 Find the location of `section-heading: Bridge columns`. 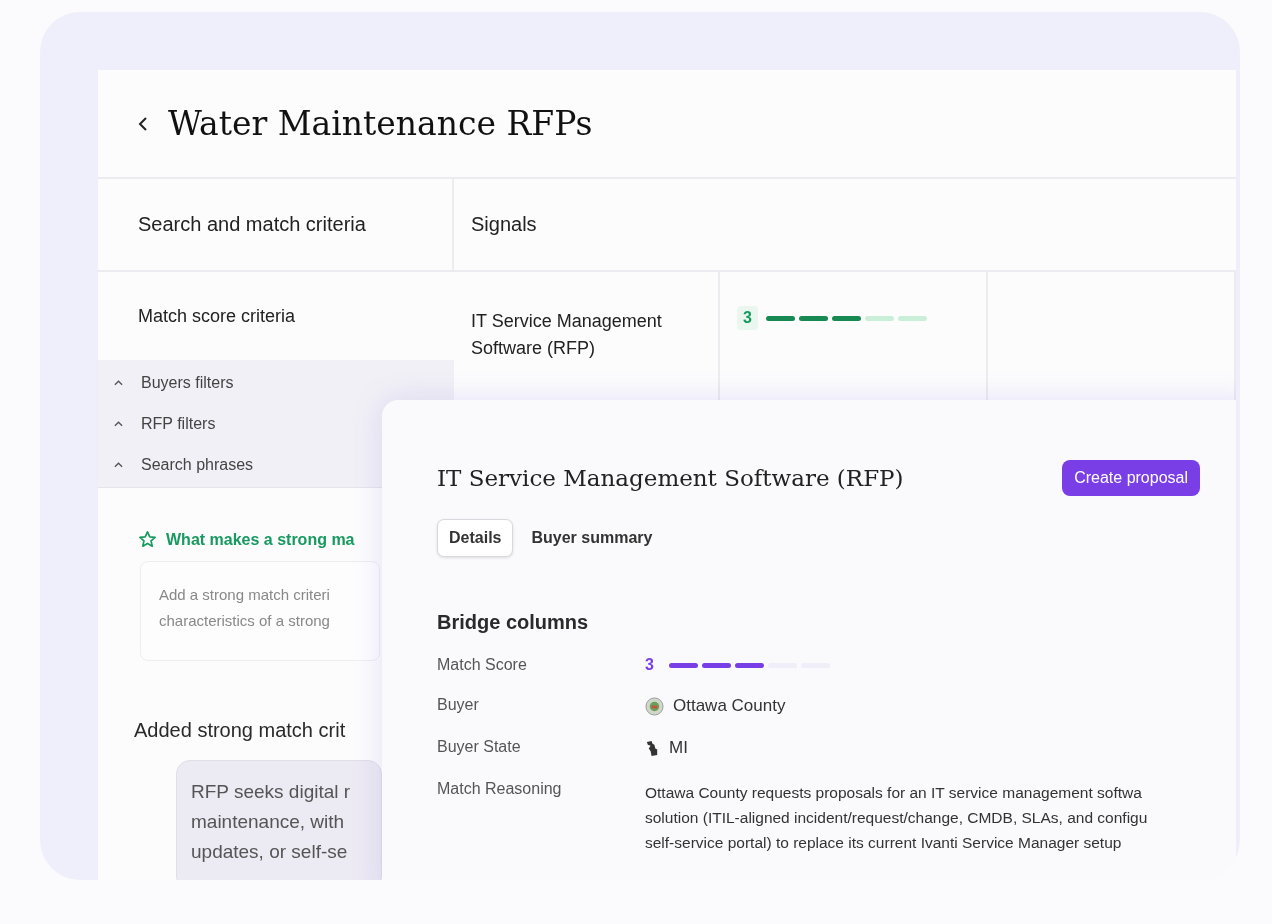

section-heading: Bridge columns is located at coordinates (513, 622).